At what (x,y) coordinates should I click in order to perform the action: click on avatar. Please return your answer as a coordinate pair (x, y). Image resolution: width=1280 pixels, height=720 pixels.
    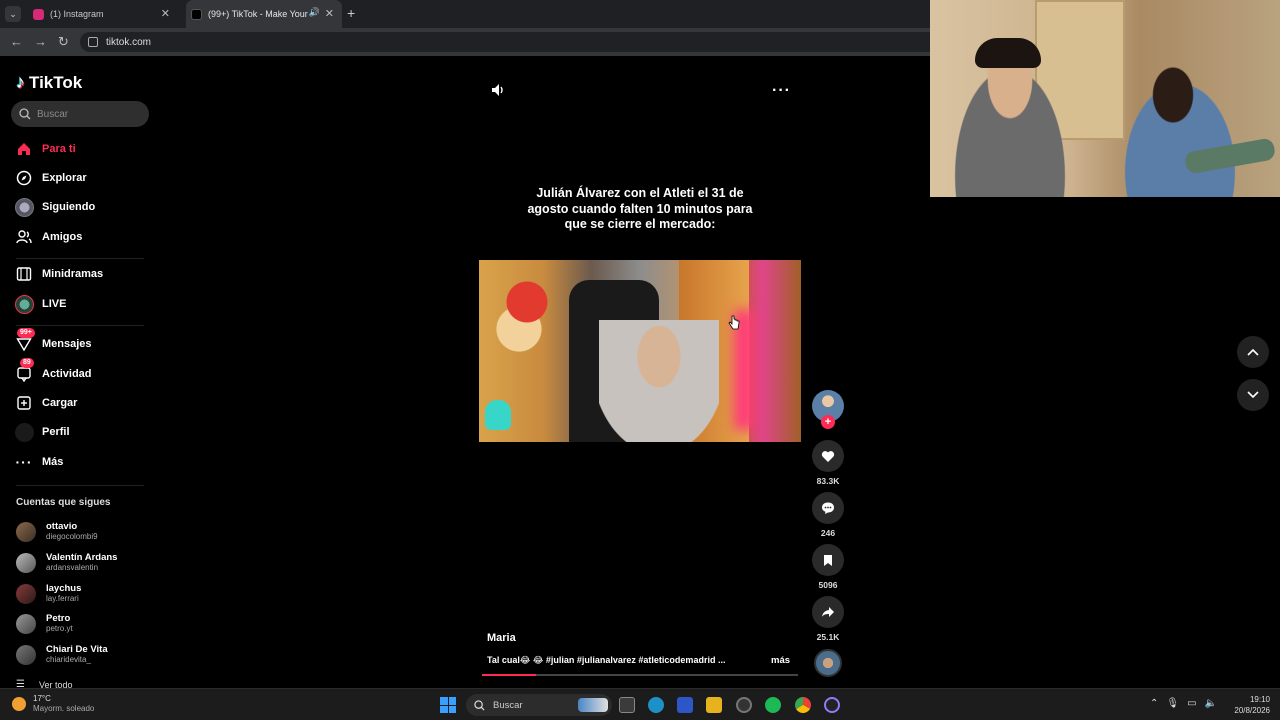
    Looking at the image, I should click on (26, 623).